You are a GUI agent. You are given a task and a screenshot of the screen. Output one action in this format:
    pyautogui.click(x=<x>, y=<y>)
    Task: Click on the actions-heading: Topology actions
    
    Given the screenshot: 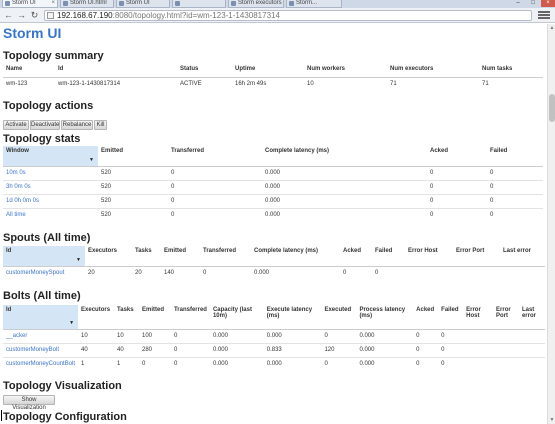 What is the action you would take?
    pyautogui.click(x=48, y=106)
    